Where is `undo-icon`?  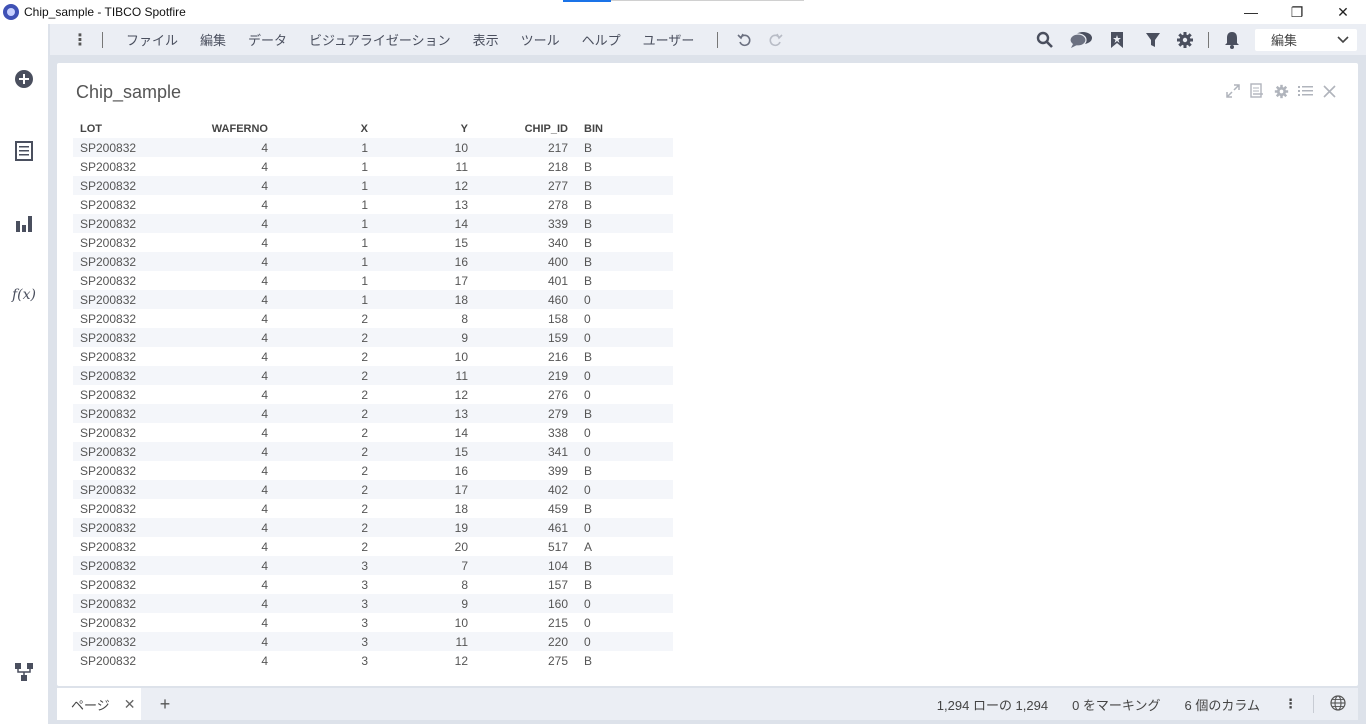
undo-icon is located at coordinates (745, 40).